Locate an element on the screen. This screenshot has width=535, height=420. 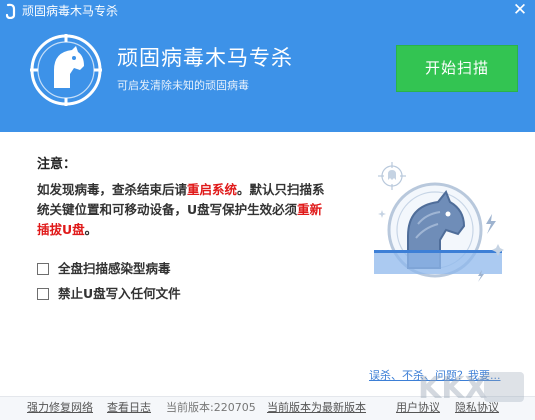
app-logo-icon is located at coordinates (10, 11).